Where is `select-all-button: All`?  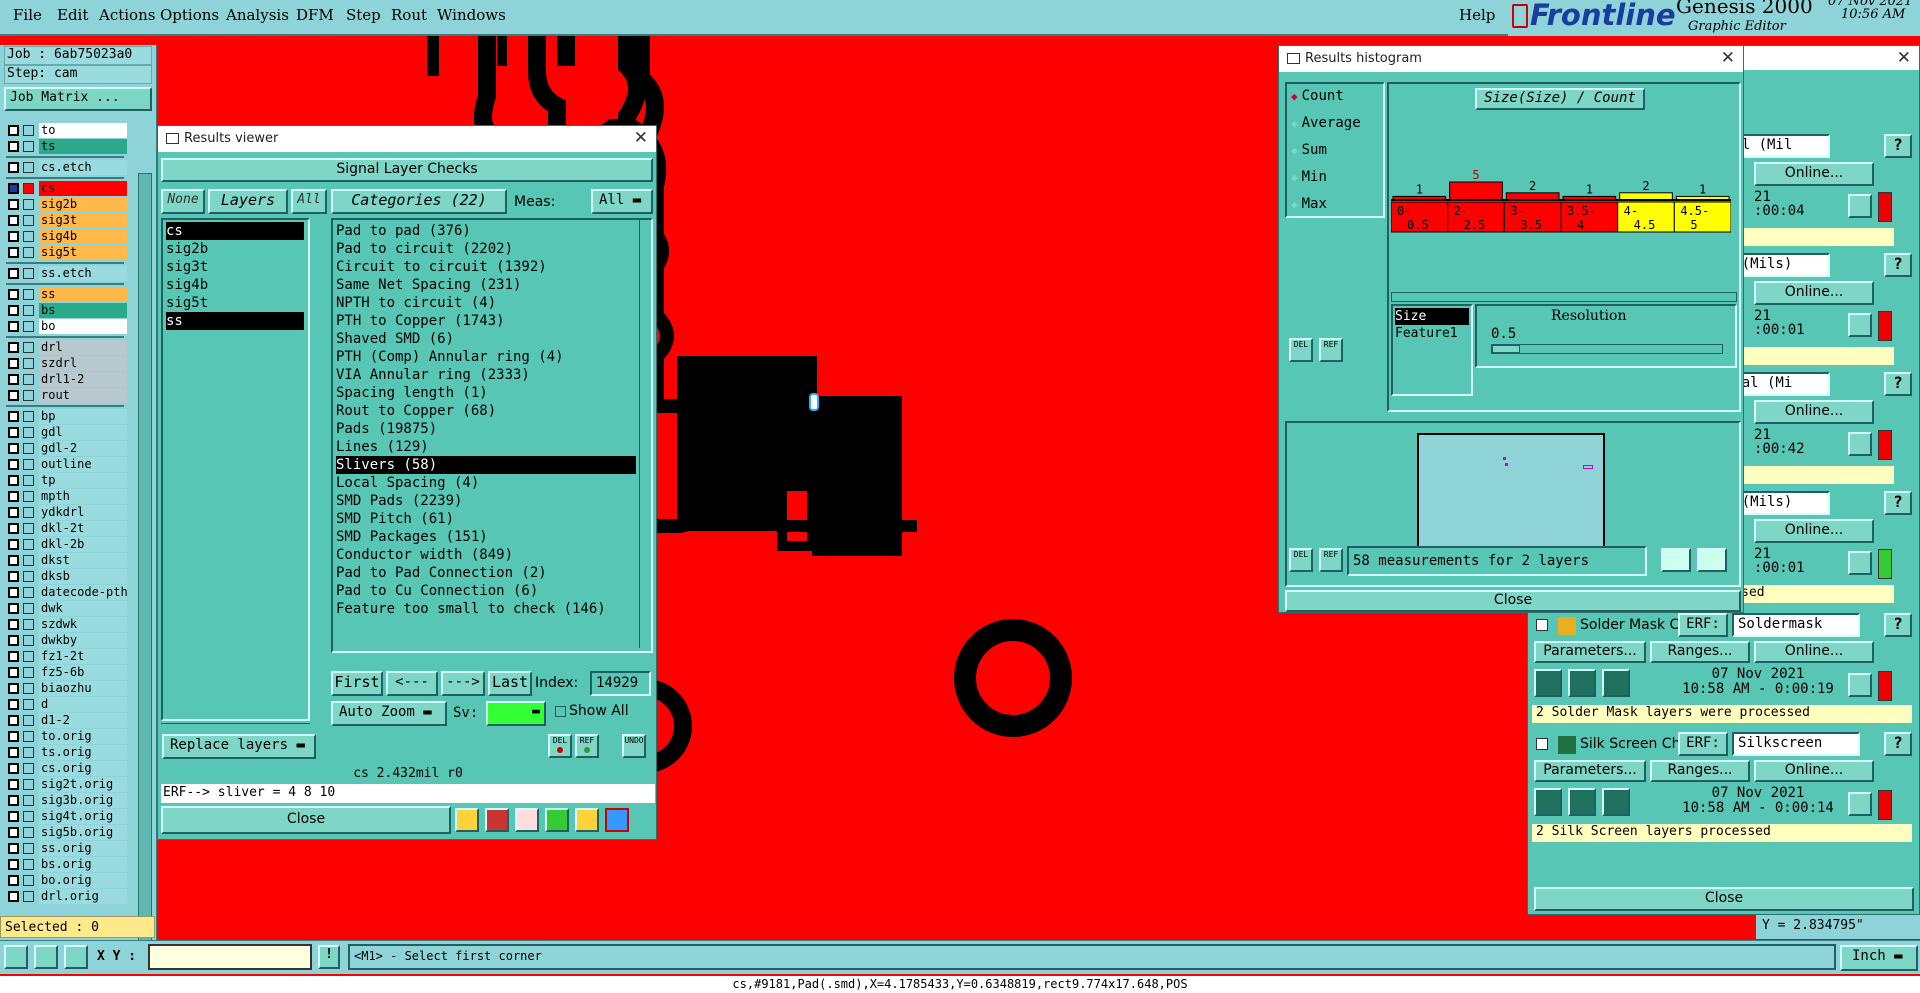 select-all-button: All is located at coordinates (309, 201).